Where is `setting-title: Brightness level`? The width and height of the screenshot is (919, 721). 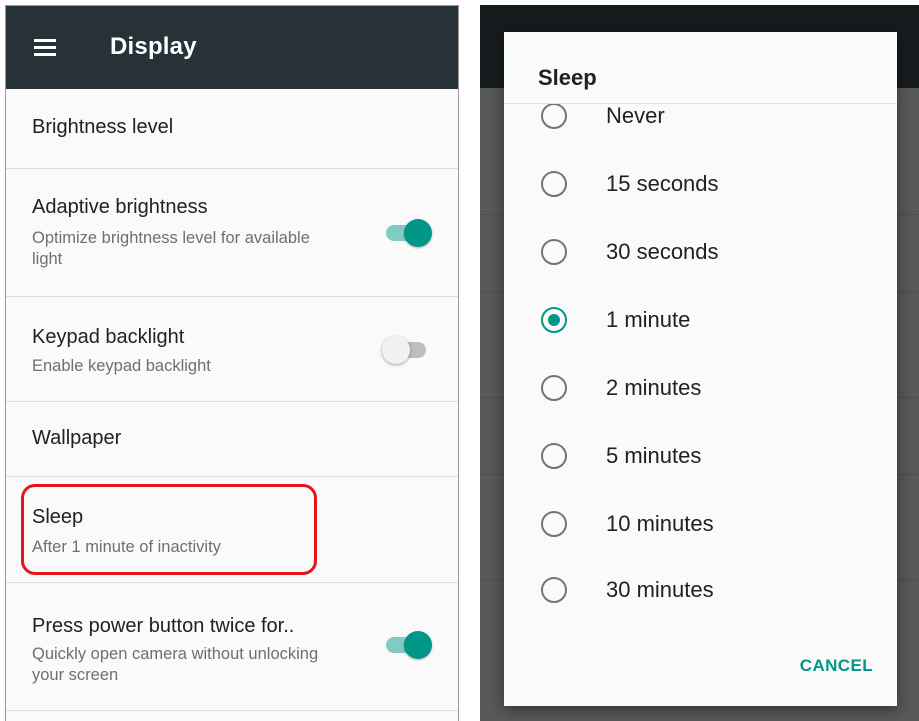 setting-title: Brightness level is located at coordinates (103, 127).